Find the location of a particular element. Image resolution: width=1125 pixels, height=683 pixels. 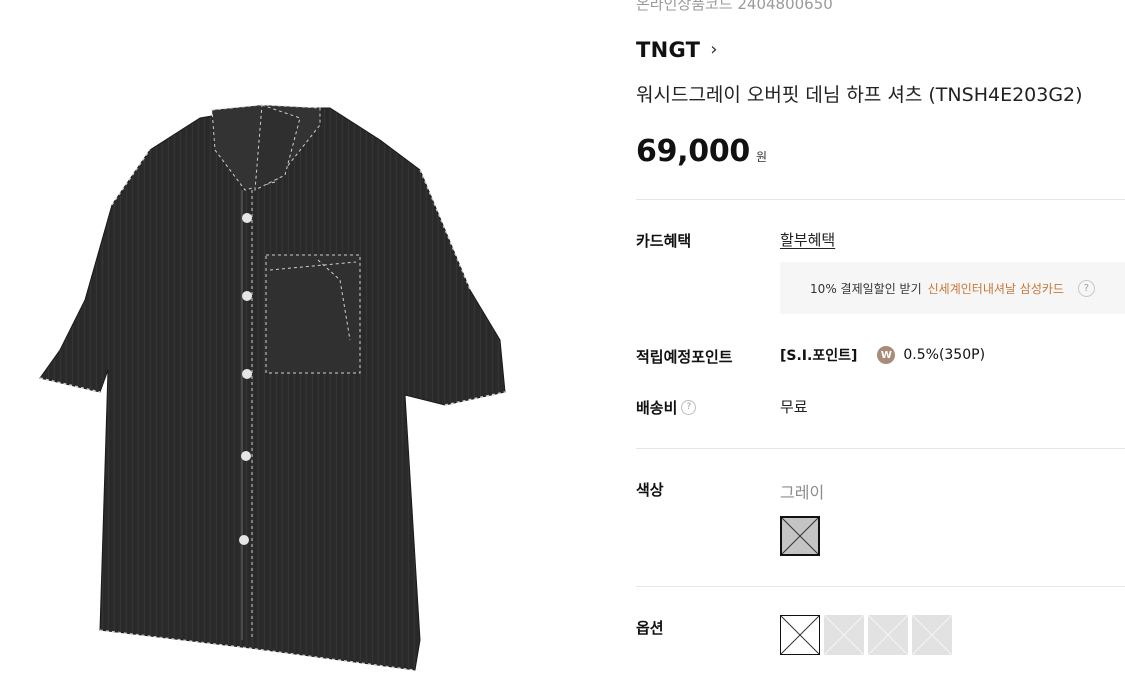

card-benefit-highlight: 신세계인터내셔날 삼성카드 is located at coordinates (996, 288).